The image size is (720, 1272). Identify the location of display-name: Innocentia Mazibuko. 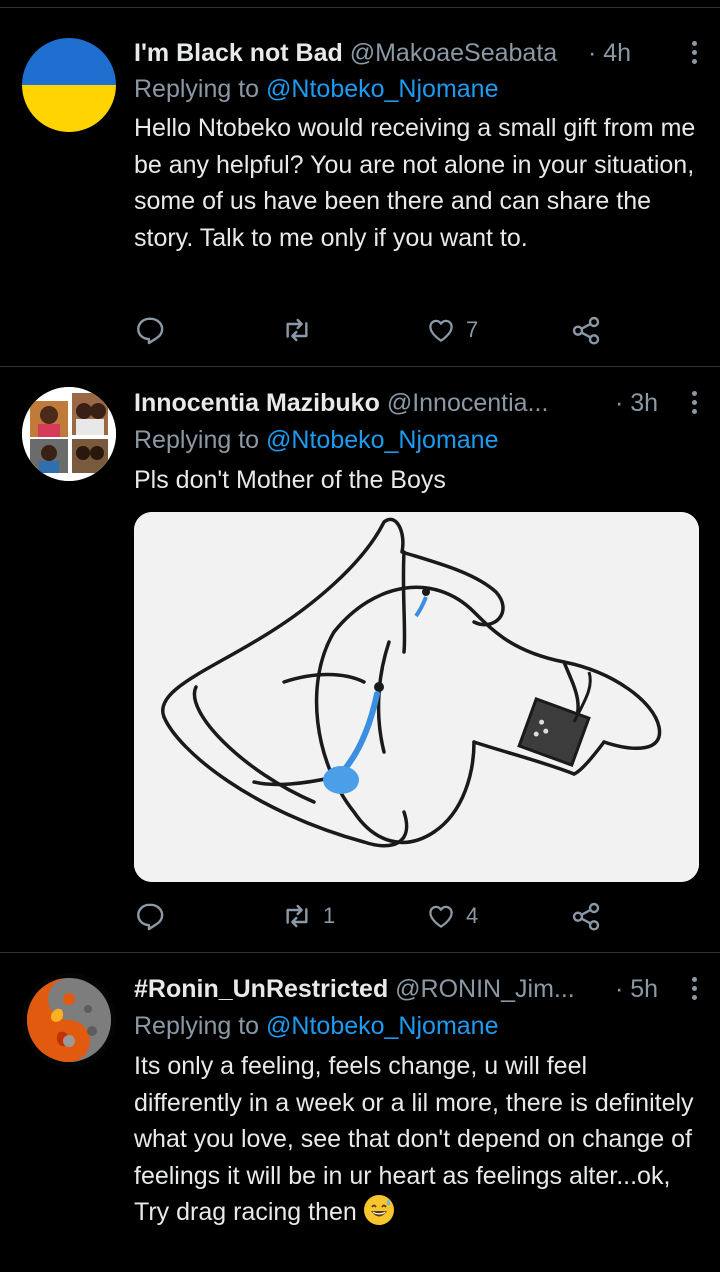
(257, 403).